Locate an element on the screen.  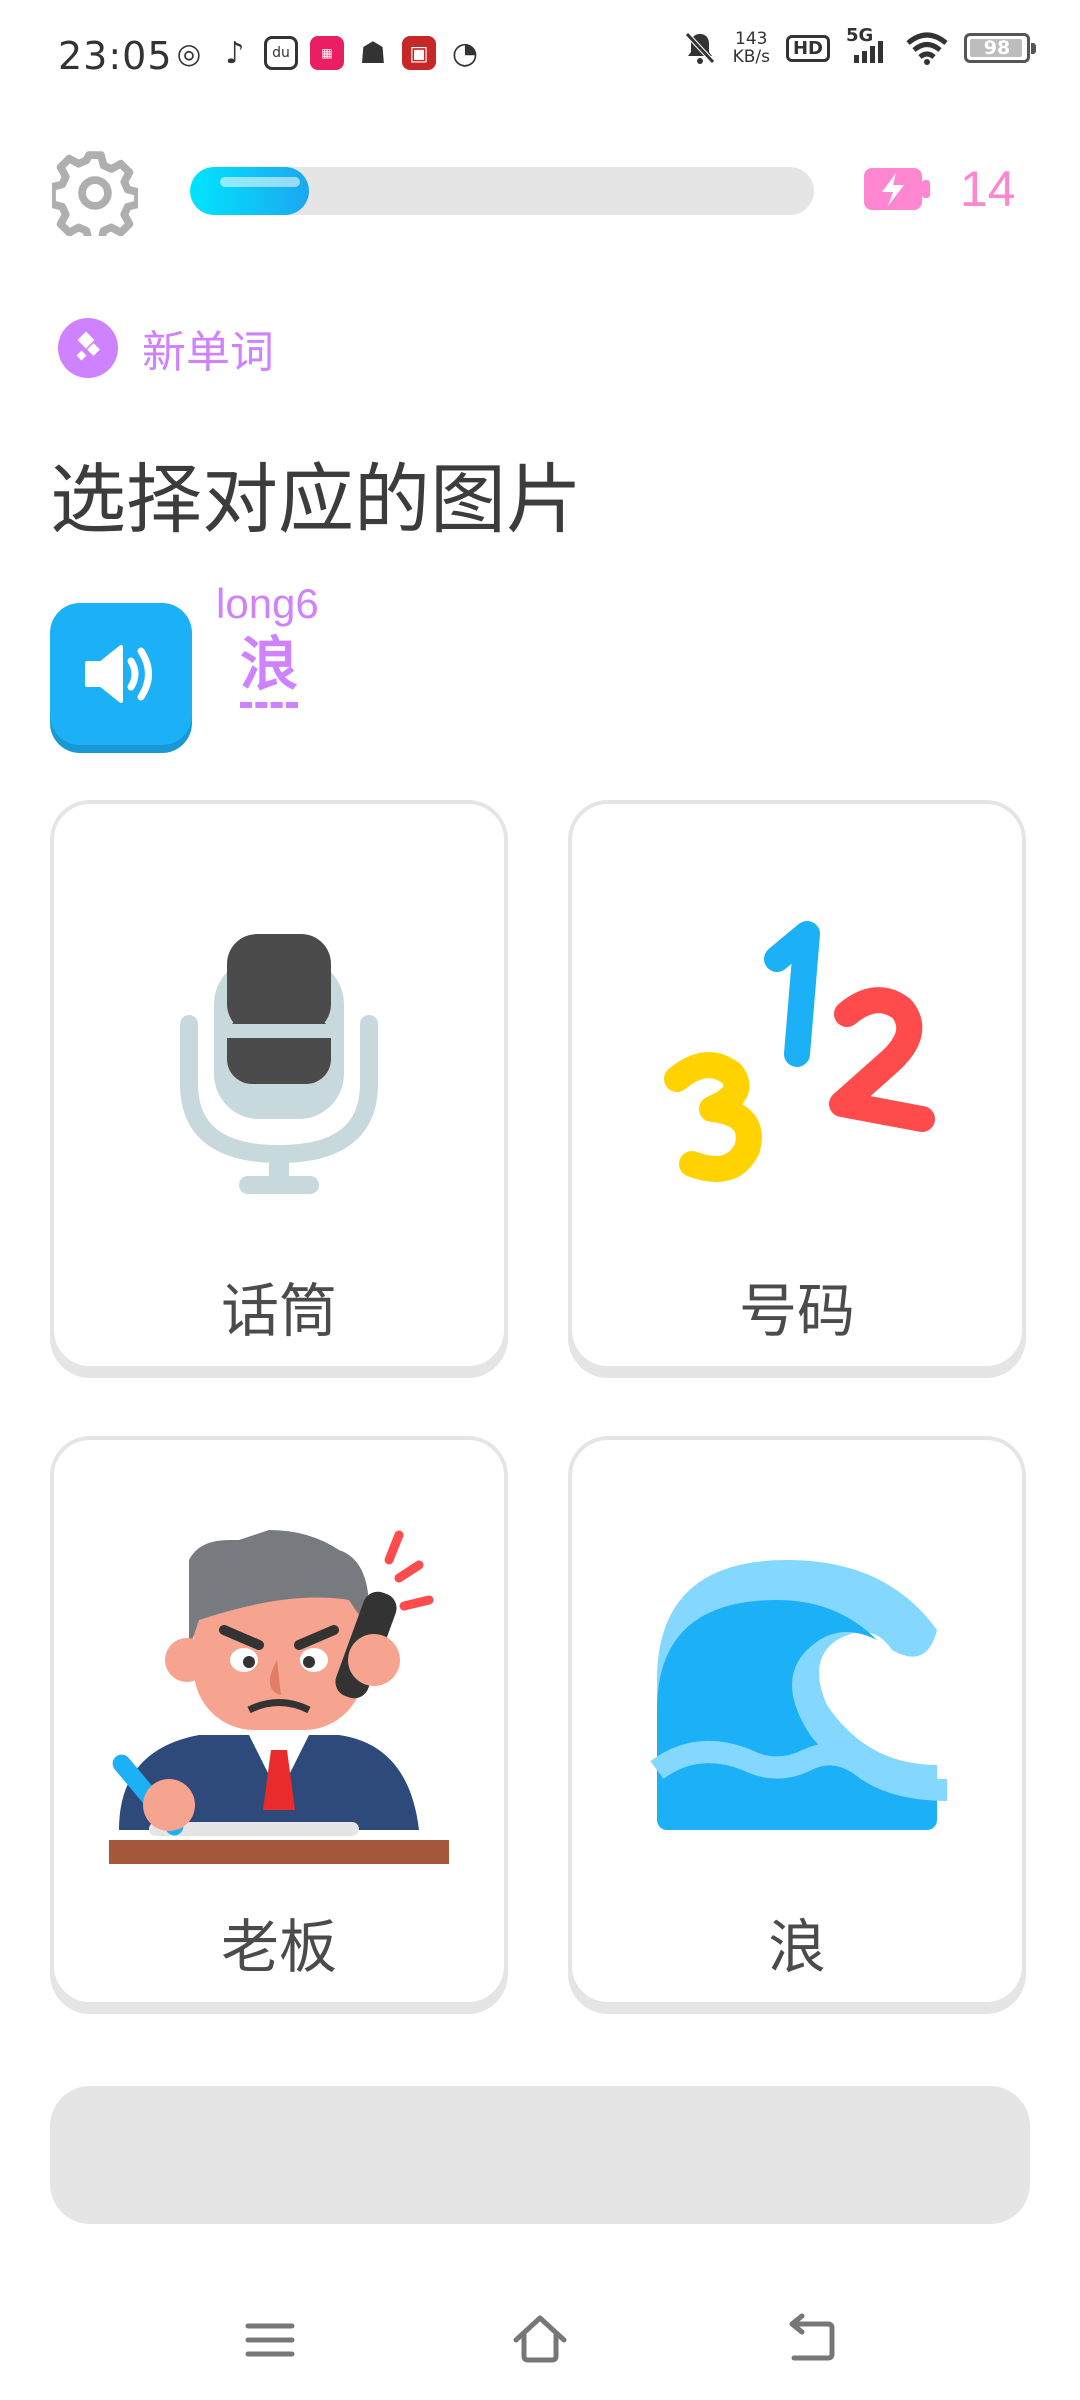
new-word-badge: 新单词 is located at coordinates (166, 348).